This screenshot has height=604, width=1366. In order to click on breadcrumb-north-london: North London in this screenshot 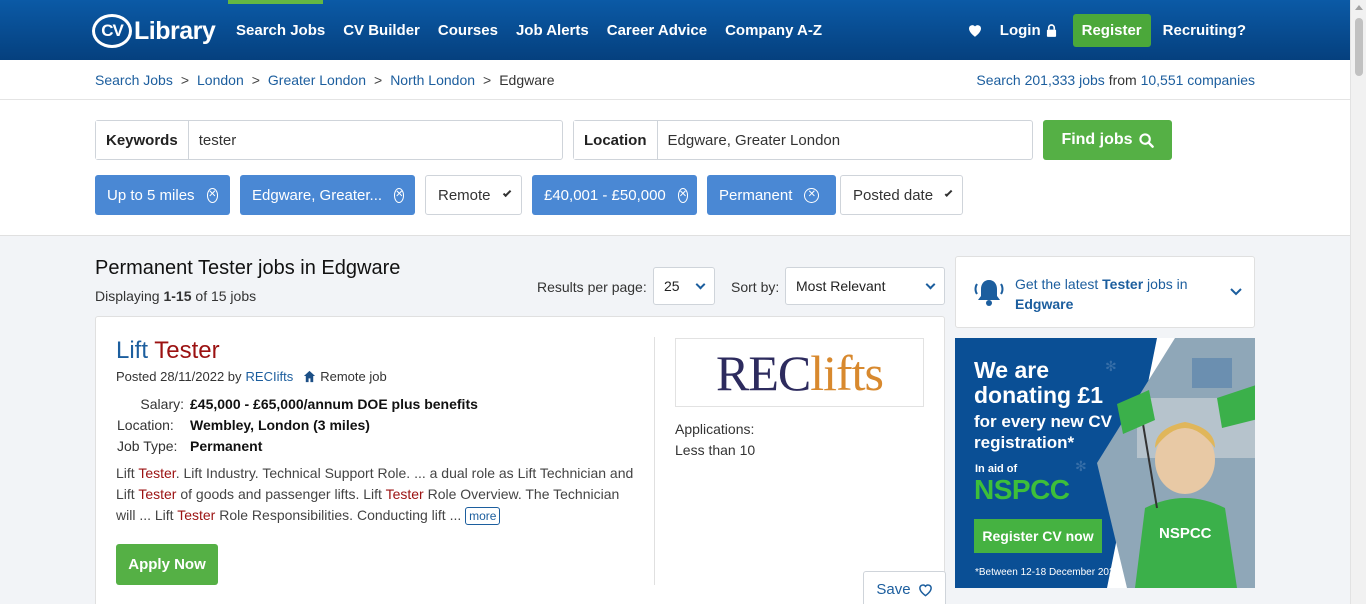, I will do `click(432, 80)`.